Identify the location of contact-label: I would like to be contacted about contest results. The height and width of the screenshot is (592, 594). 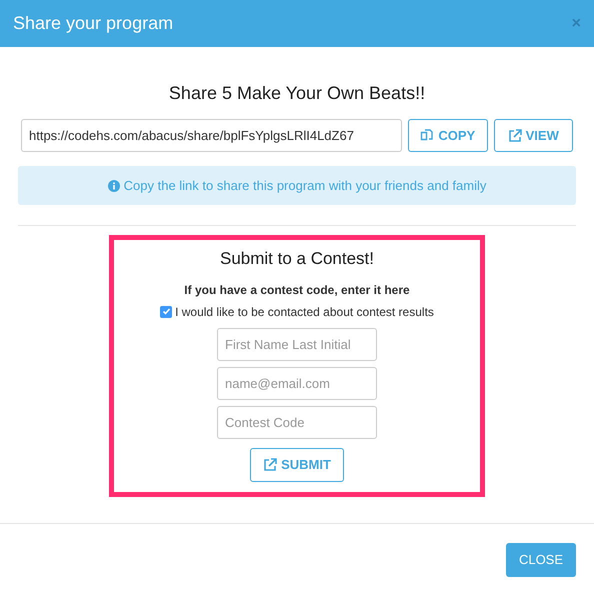
(304, 312).